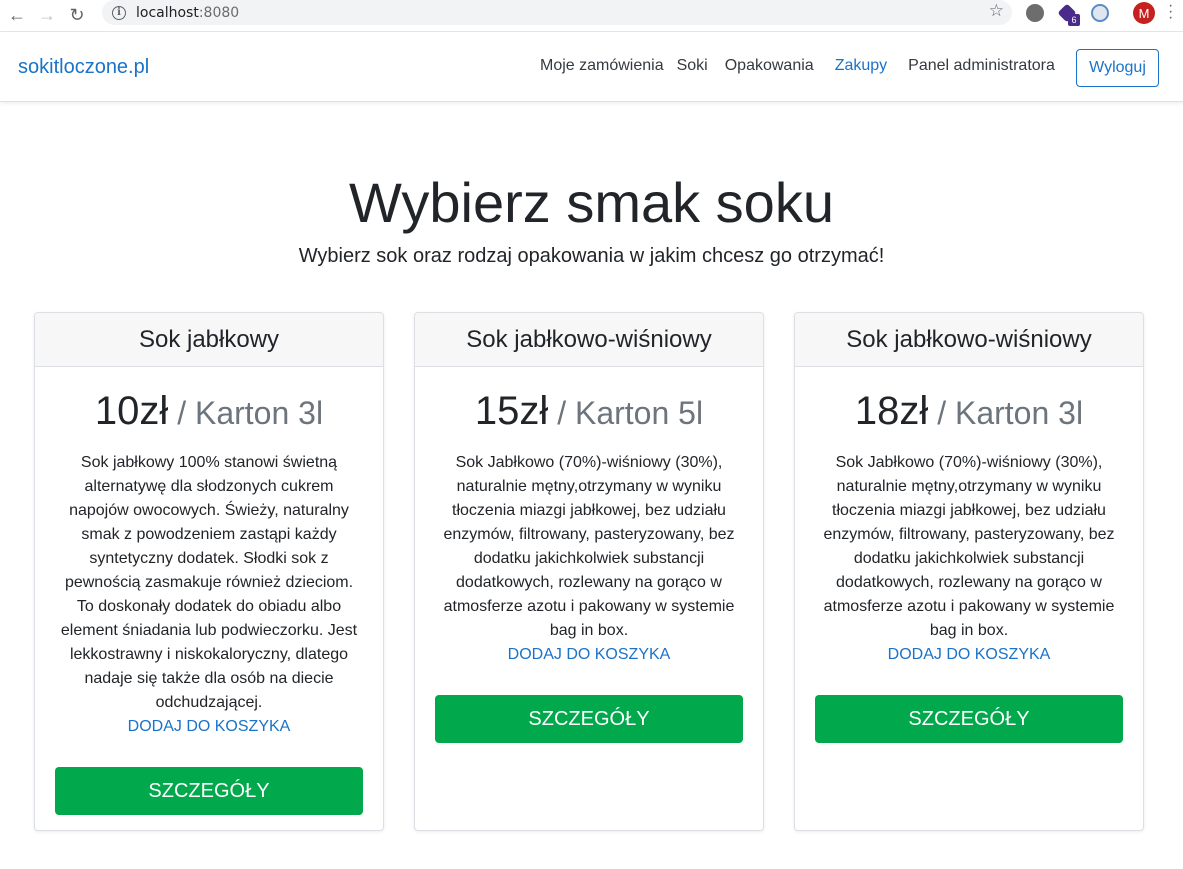  Describe the element at coordinates (167, 12) in the screenshot. I see `url-host: localhost` at that location.